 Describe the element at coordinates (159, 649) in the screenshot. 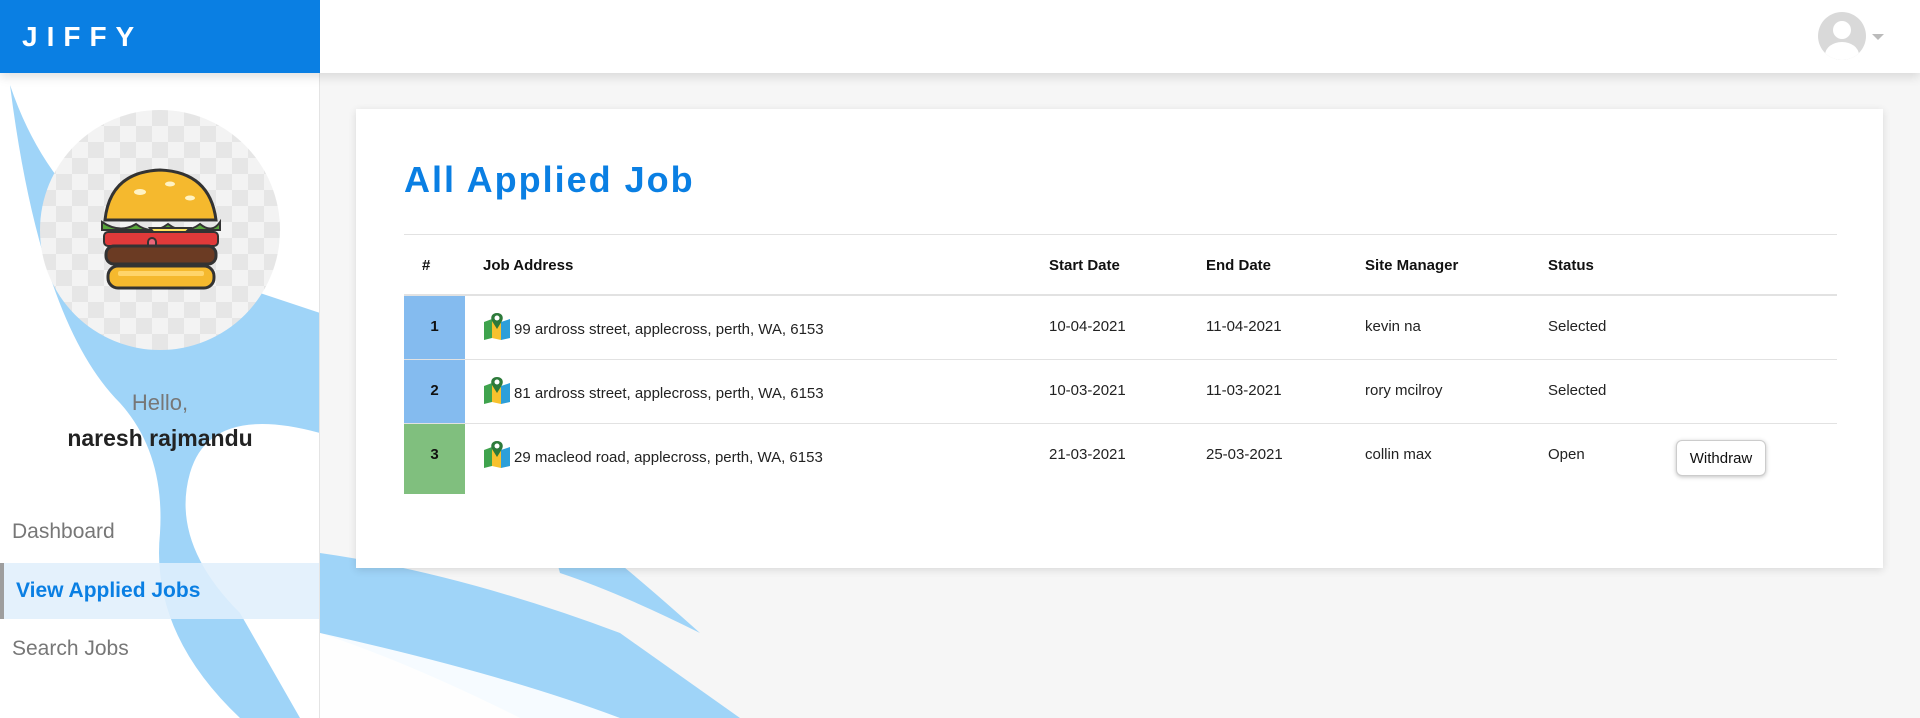

I see `sidebar-item-search-jobs: Search Jobs` at that location.